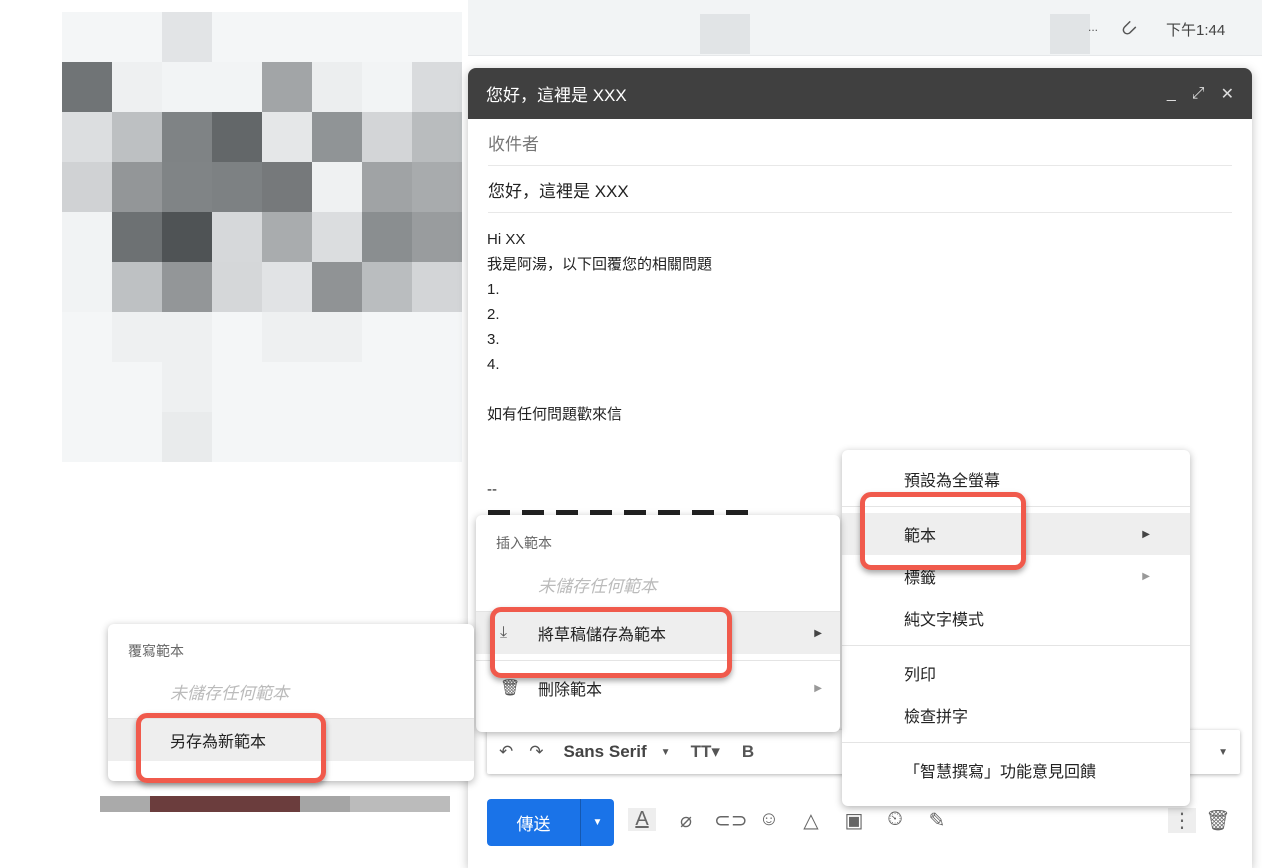 This screenshot has height=868, width=1262. Describe the element at coordinates (865, 28) in the screenshot. I see `inbox-row: ... ⊂ 下午1:44` at that location.